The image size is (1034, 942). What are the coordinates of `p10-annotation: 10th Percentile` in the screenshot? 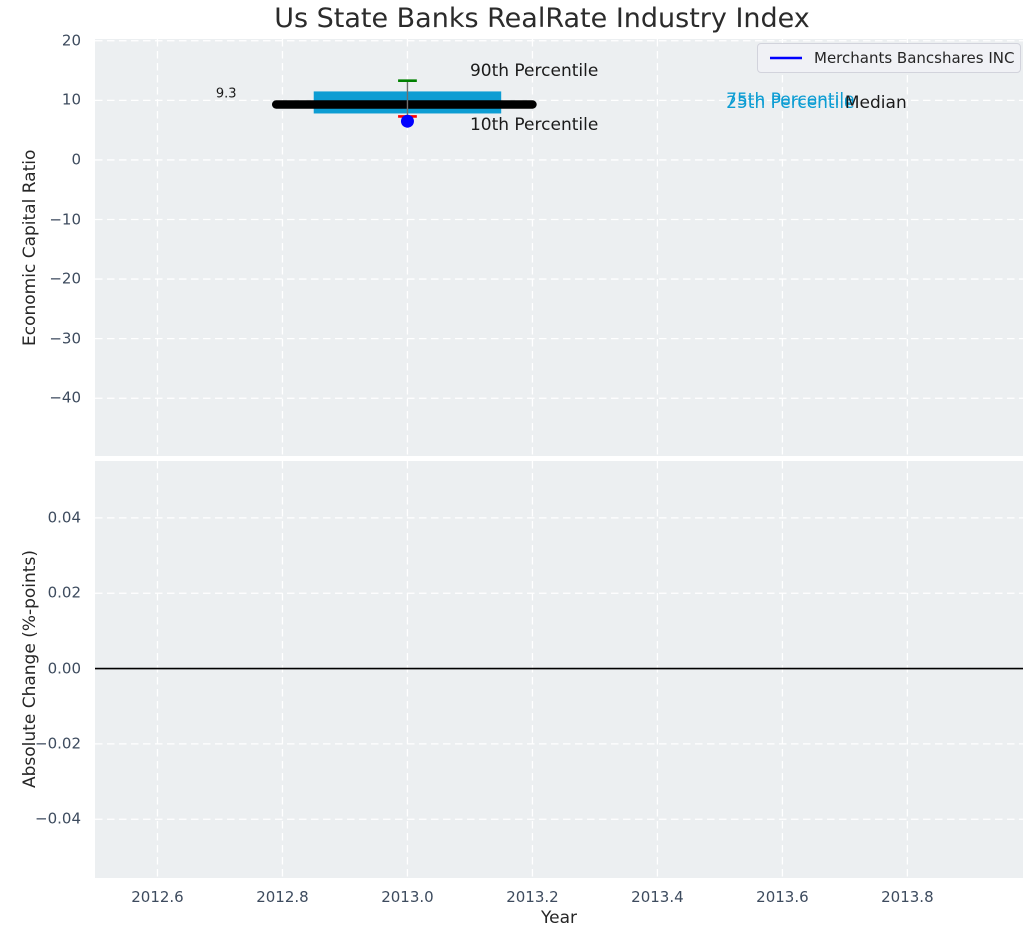 It's located at (534, 124).